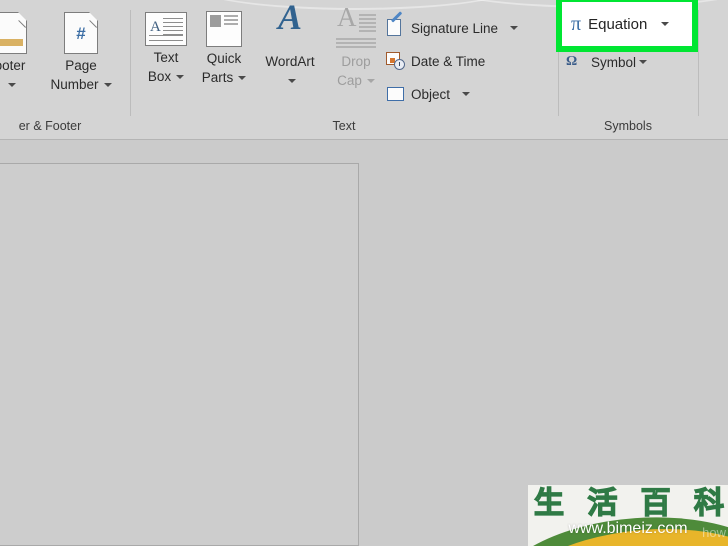 The height and width of the screenshot is (546, 728). Describe the element at coordinates (291, 81) in the screenshot. I see `wordart-caret-icon` at that location.